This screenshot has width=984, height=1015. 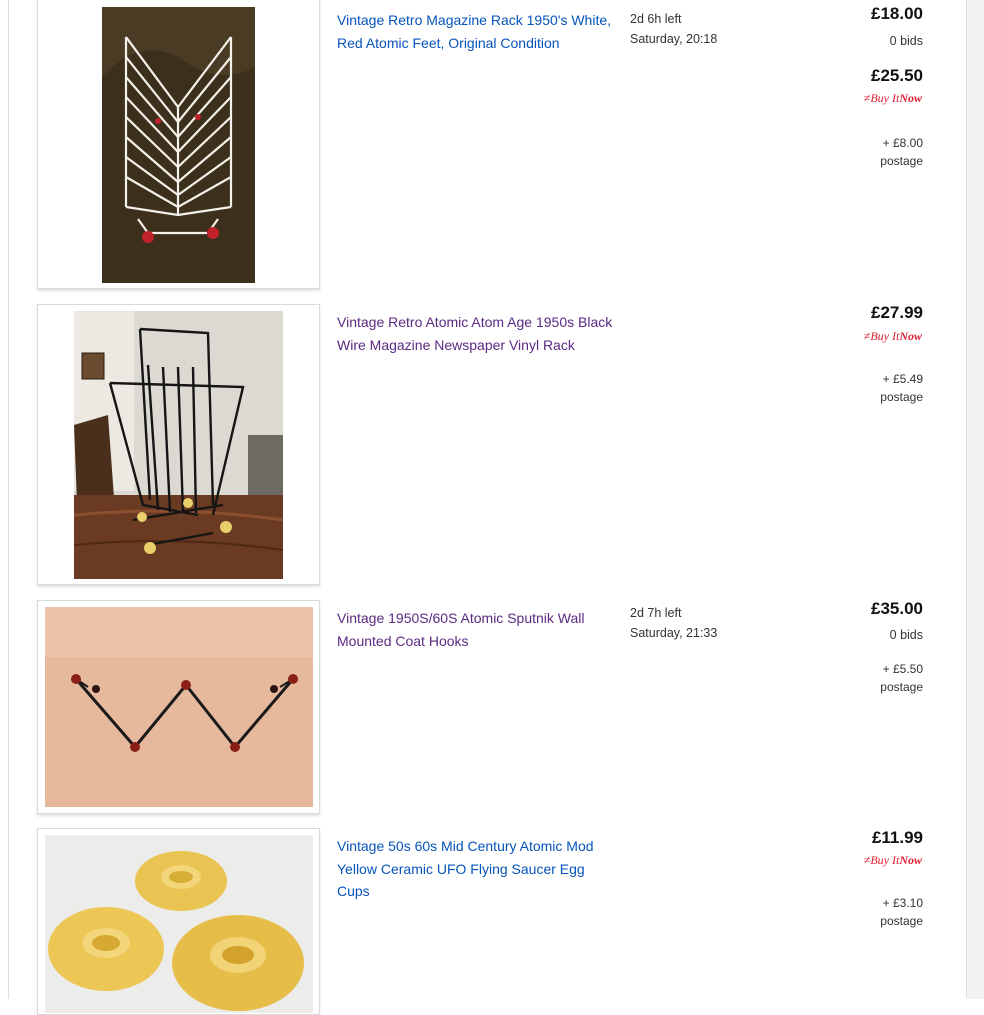 I want to click on postage-cost: + £8.00 postage, so click(x=863, y=152).